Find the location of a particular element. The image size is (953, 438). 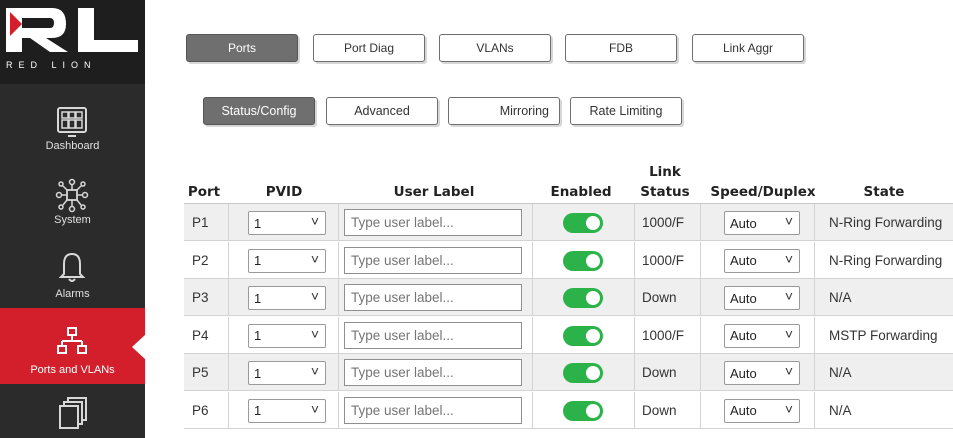

sidebar-item-pages is located at coordinates (72, 412).